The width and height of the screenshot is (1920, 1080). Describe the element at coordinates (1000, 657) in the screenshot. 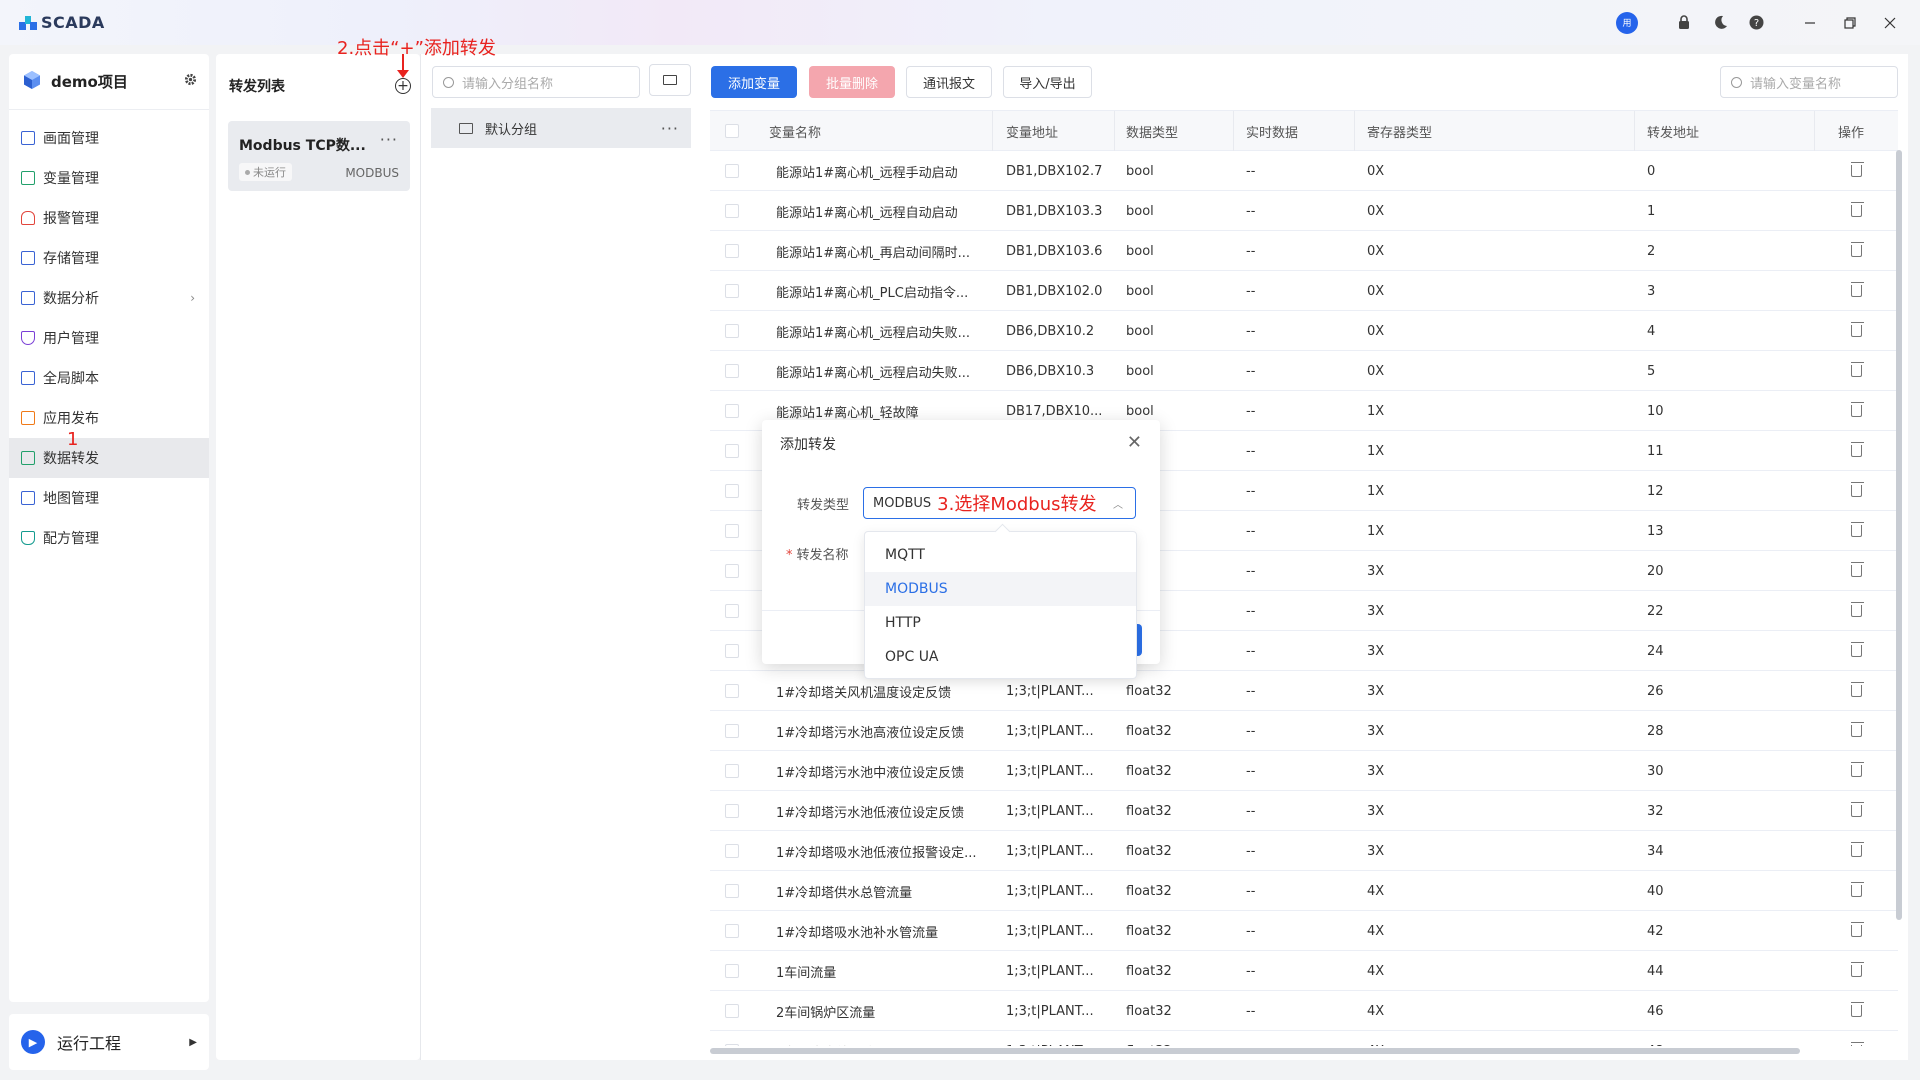

I see `option-opcua: OPC UA` at that location.